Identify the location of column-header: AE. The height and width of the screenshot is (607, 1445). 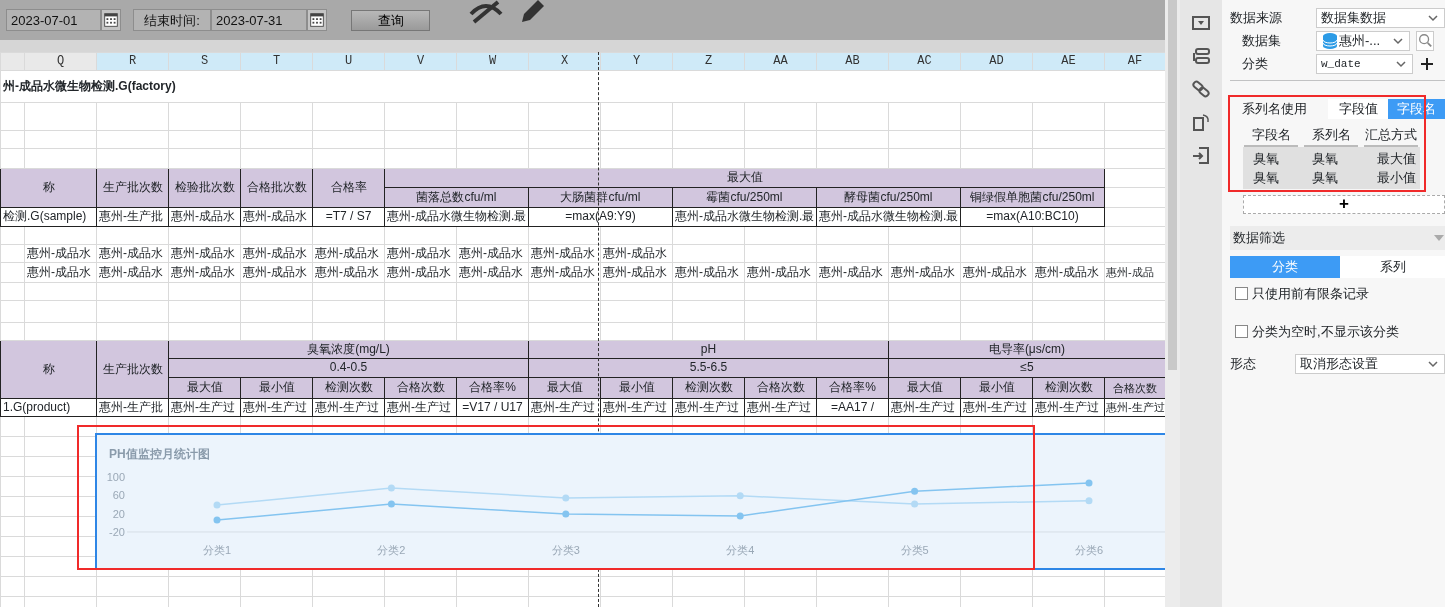
(1068, 61).